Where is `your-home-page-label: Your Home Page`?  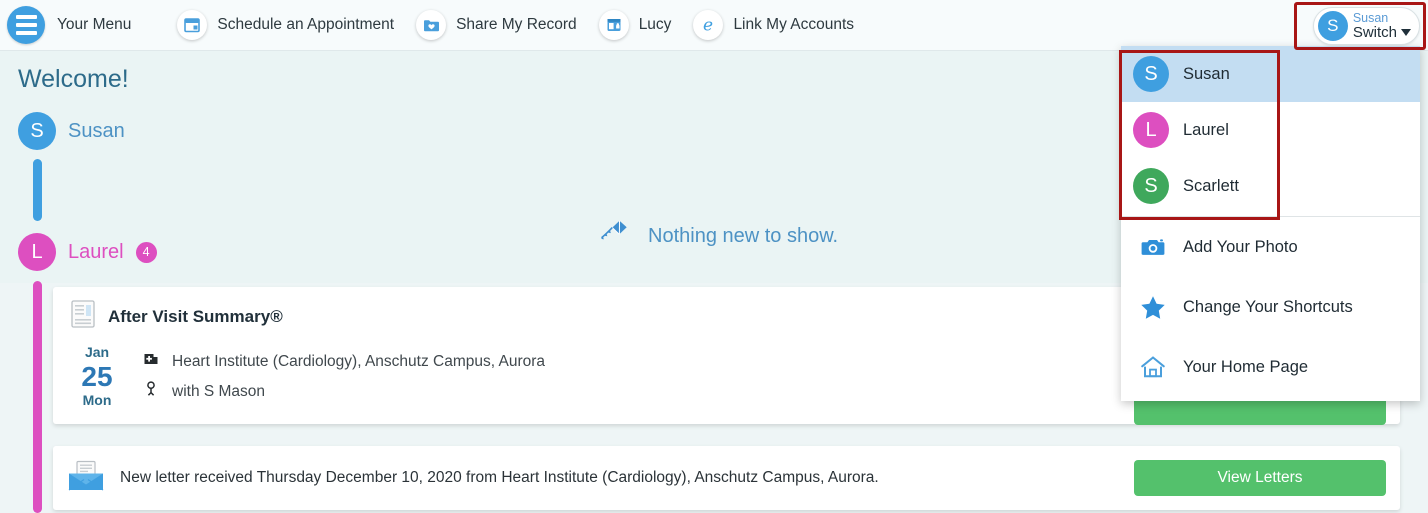 your-home-page-label: Your Home Page is located at coordinates (1246, 366).